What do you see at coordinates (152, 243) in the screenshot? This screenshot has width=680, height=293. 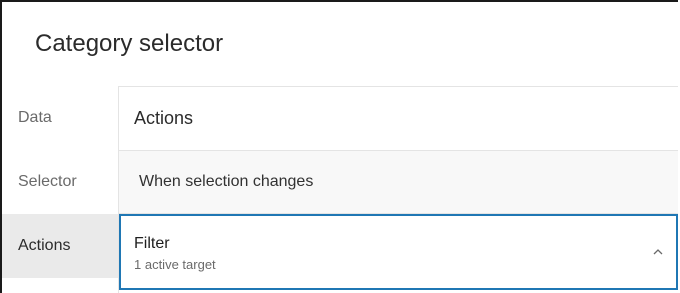 I see `filter-card-title: Filter` at bounding box center [152, 243].